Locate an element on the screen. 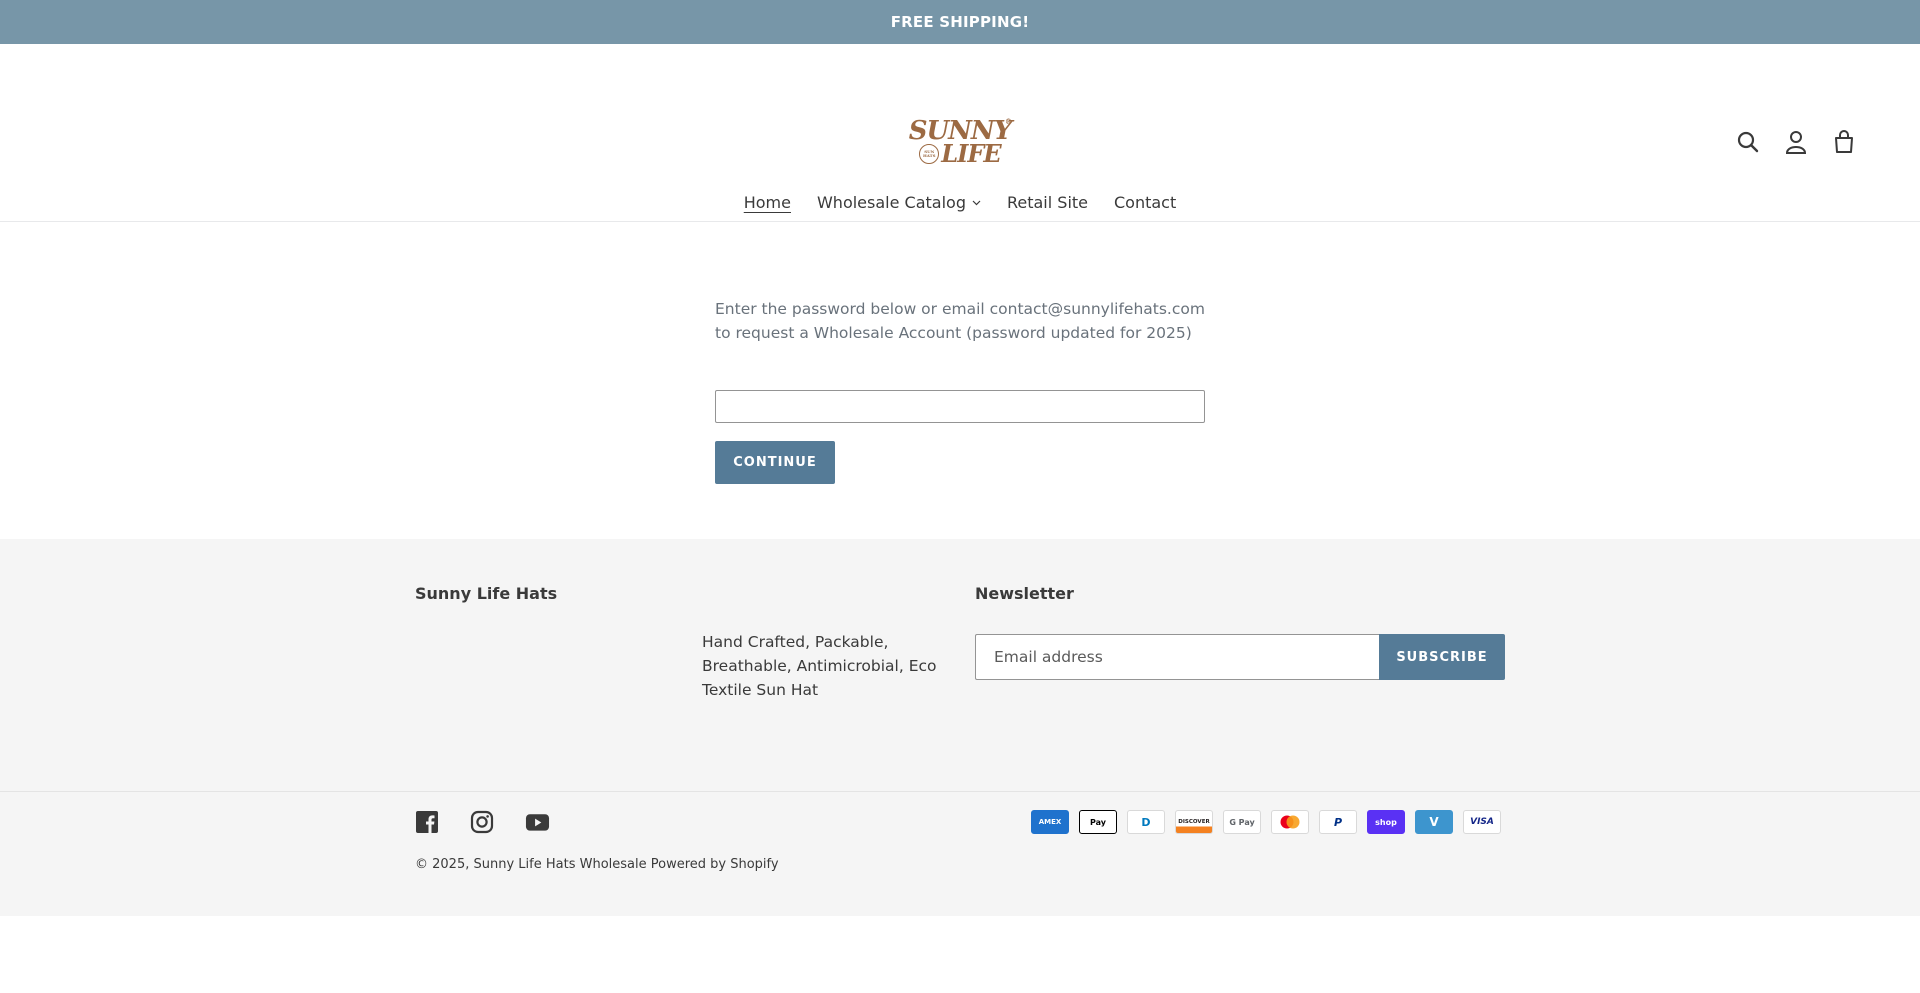  nav-item-wholesale-catalog: Wholesale Catalog is located at coordinates (899, 202).